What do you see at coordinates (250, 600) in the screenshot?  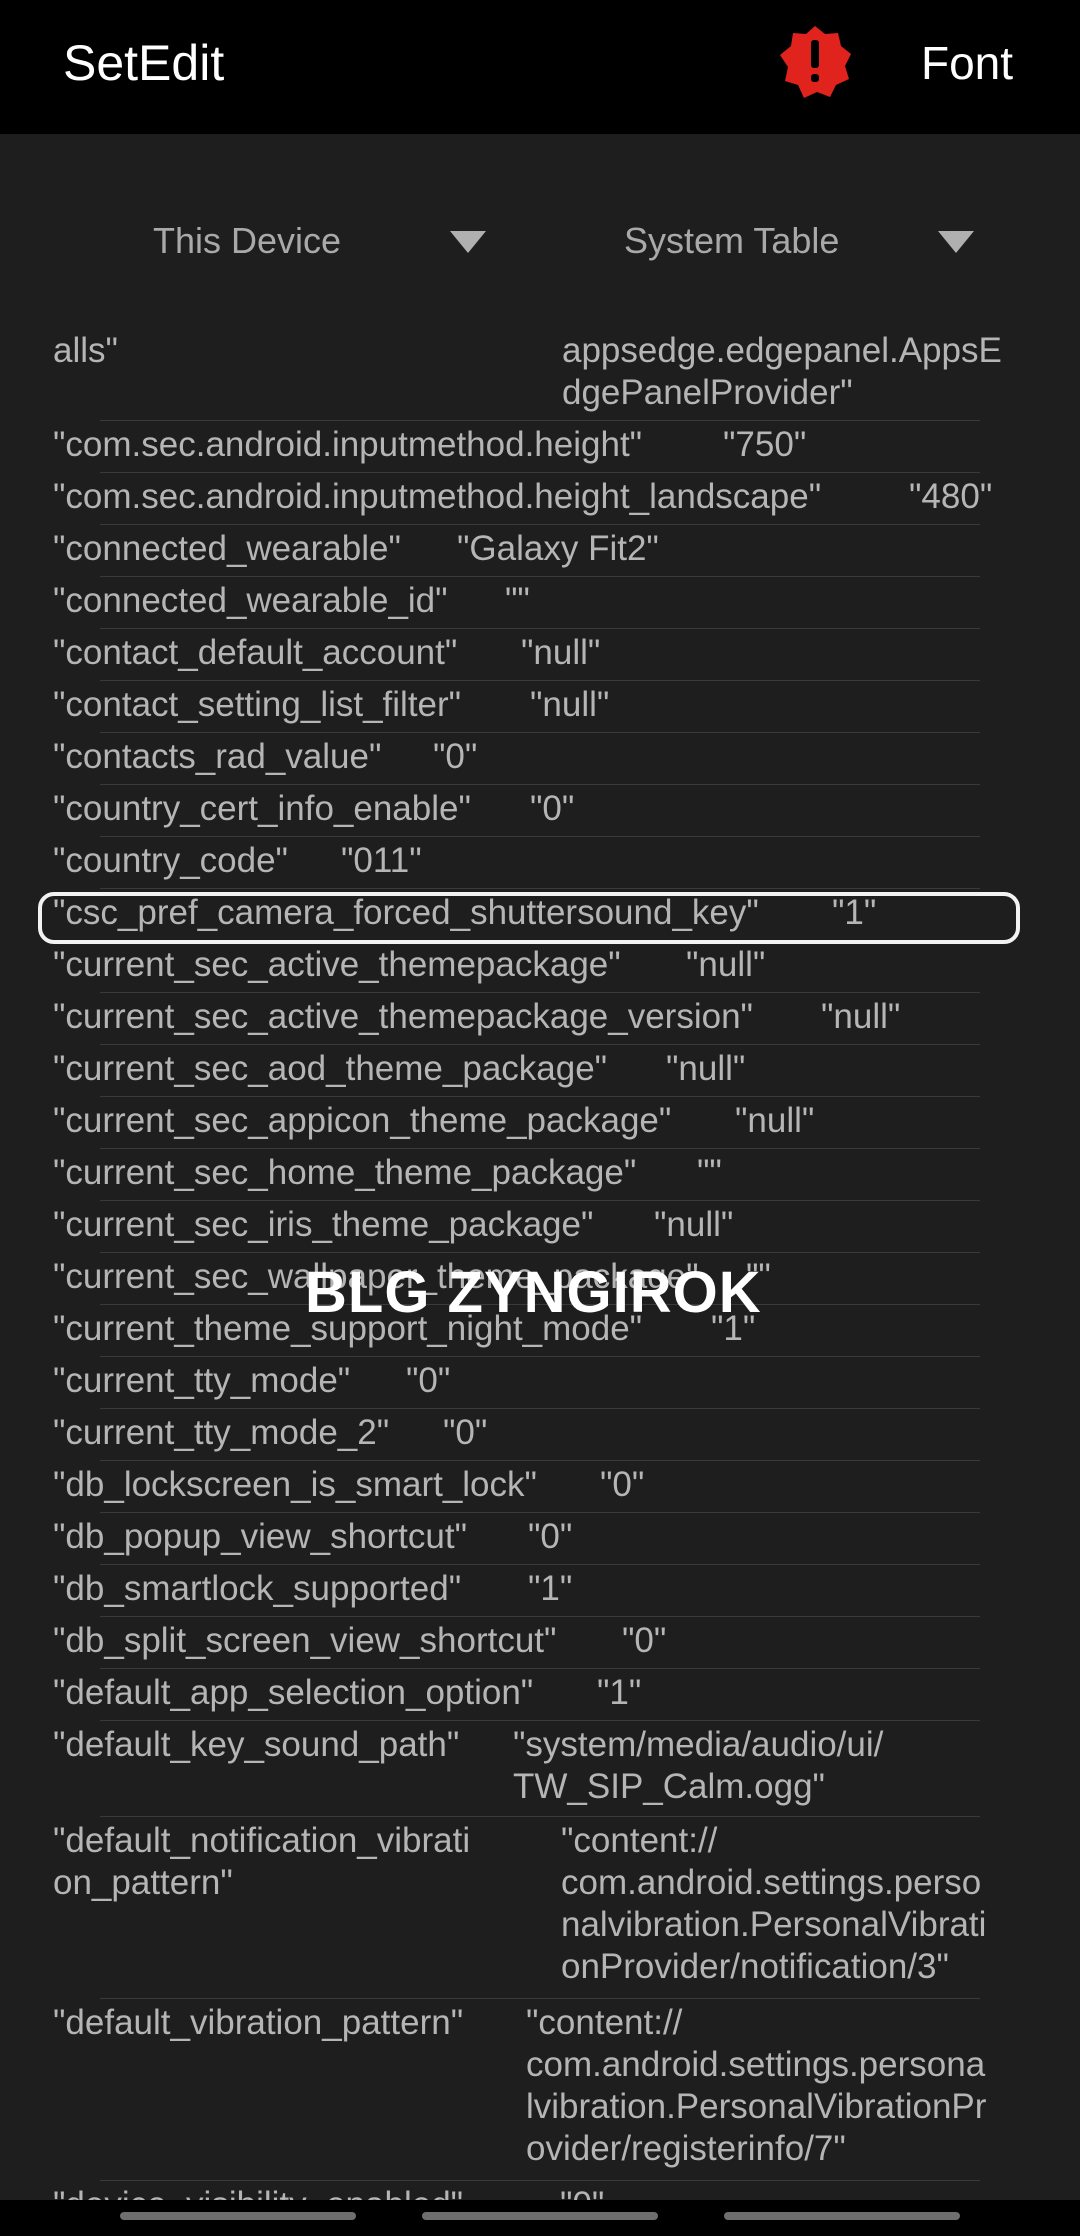 I see `setting-key: "connected_wearable_id"` at bounding box center [250, 600].